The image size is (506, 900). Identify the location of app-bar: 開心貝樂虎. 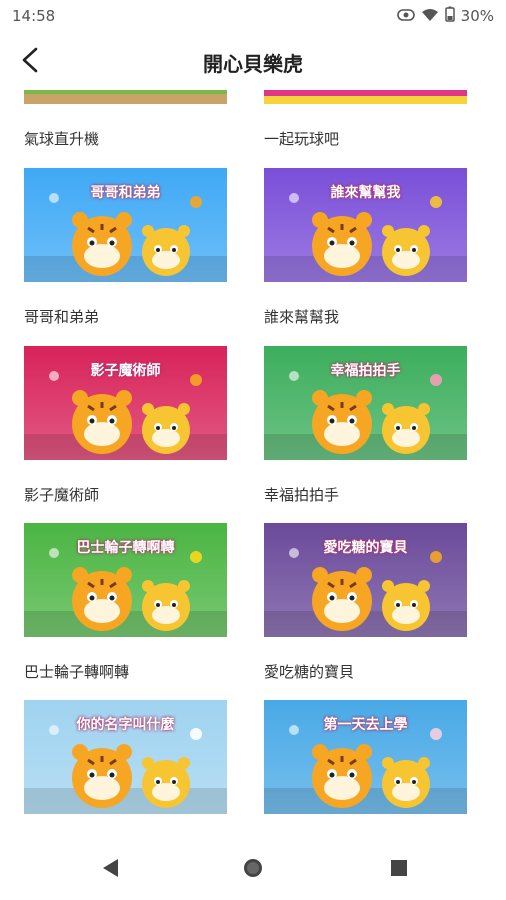
(253, 61).